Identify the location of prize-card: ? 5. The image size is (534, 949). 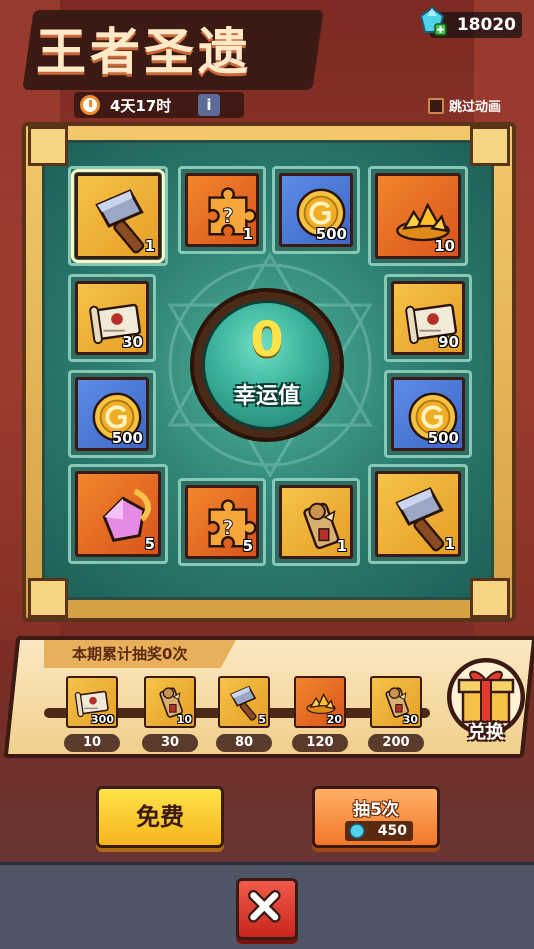
(222, 522).